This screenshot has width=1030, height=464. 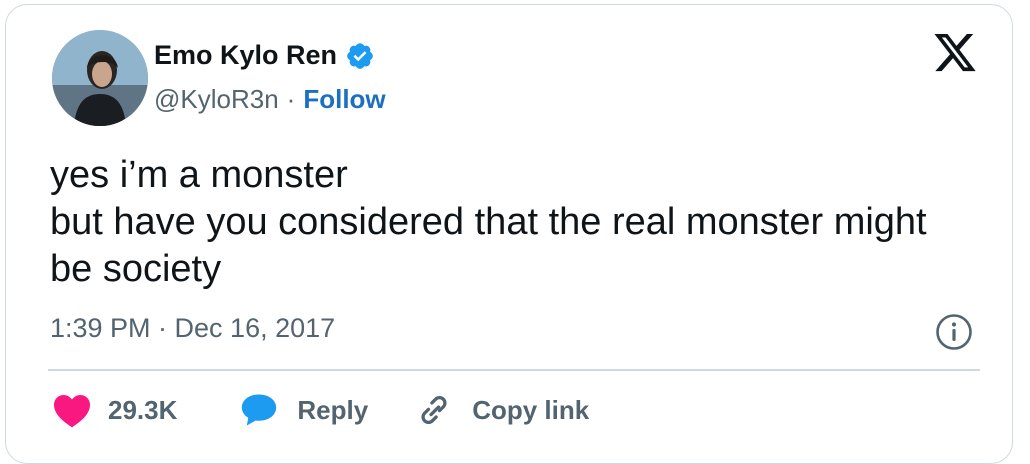 I want to click on tweet-timestamp: 1:39 PM · Dec 16, 2017, so click(x=192, y=328).